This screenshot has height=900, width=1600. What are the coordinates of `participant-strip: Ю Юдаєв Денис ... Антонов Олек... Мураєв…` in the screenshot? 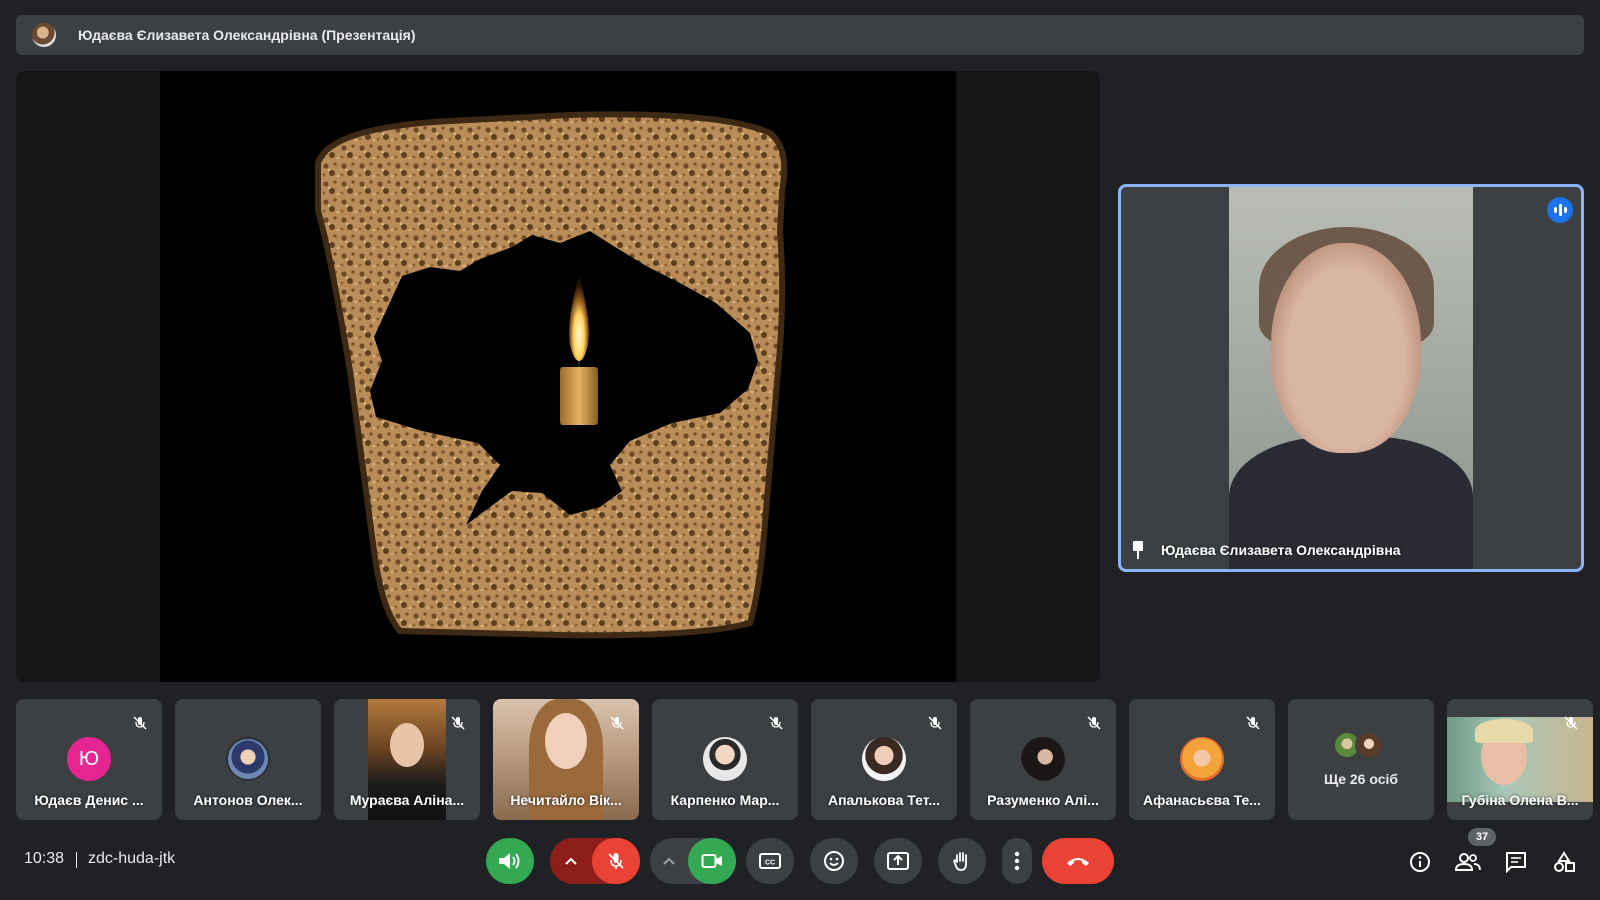 It's located at (804, 759).